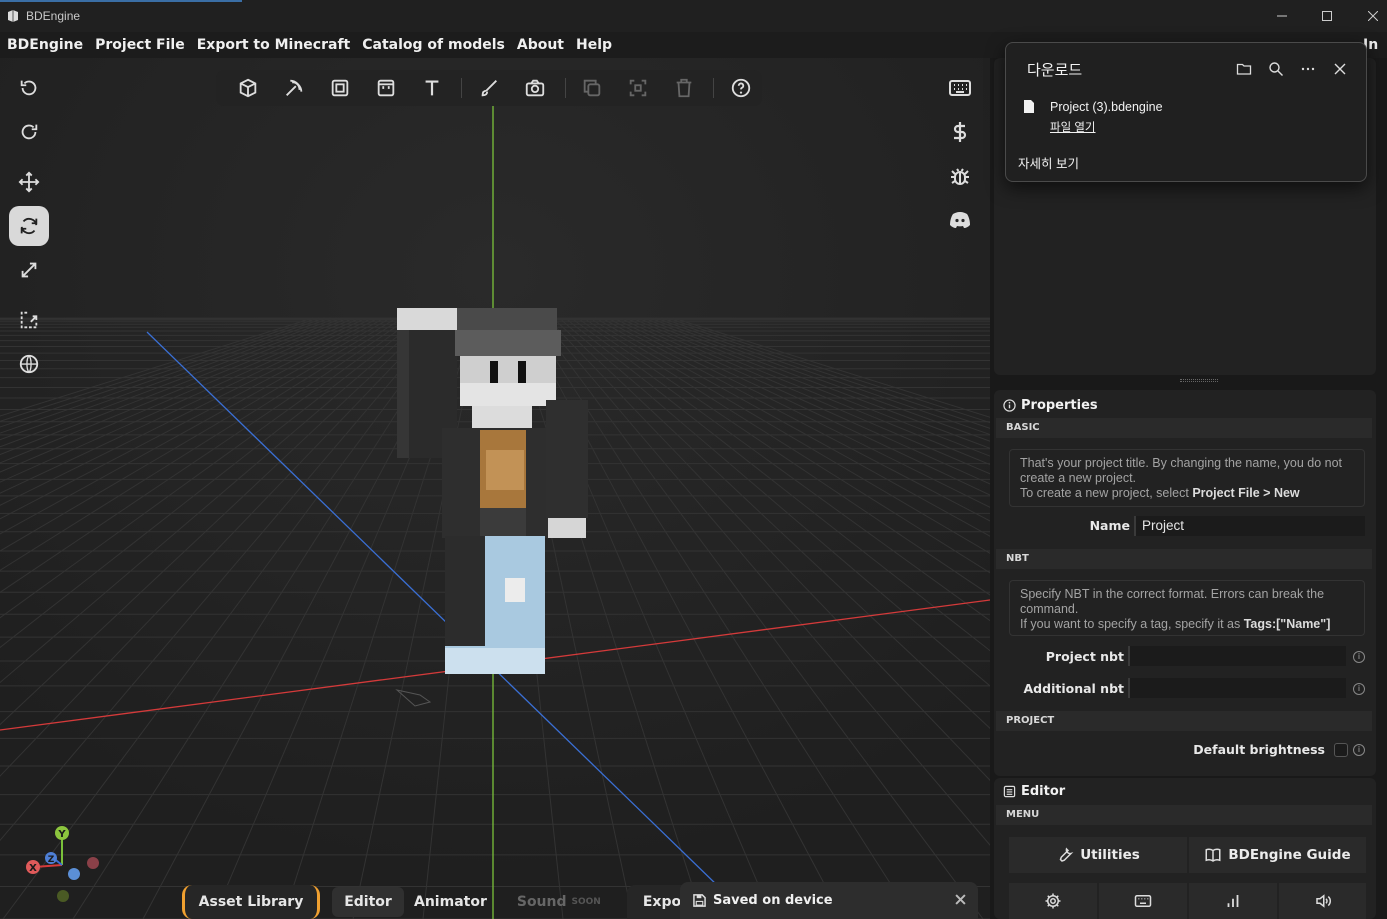  What do you see at coordinates (1053, 901) in the screenshot?
I see `settings-button` at bounding box center [1053, 901].